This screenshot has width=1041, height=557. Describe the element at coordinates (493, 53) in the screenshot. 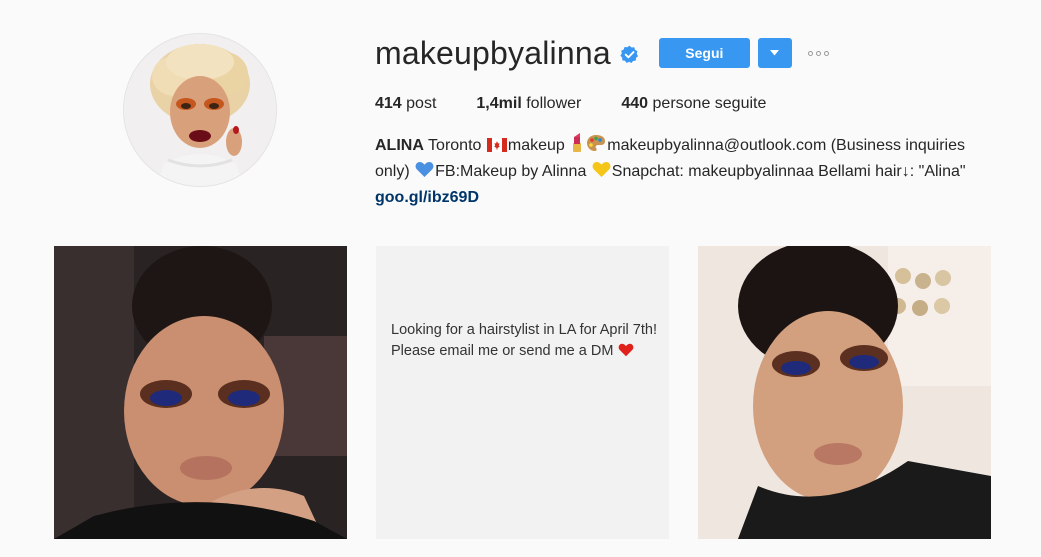

I see `username: makeupbyalinna` at that location.